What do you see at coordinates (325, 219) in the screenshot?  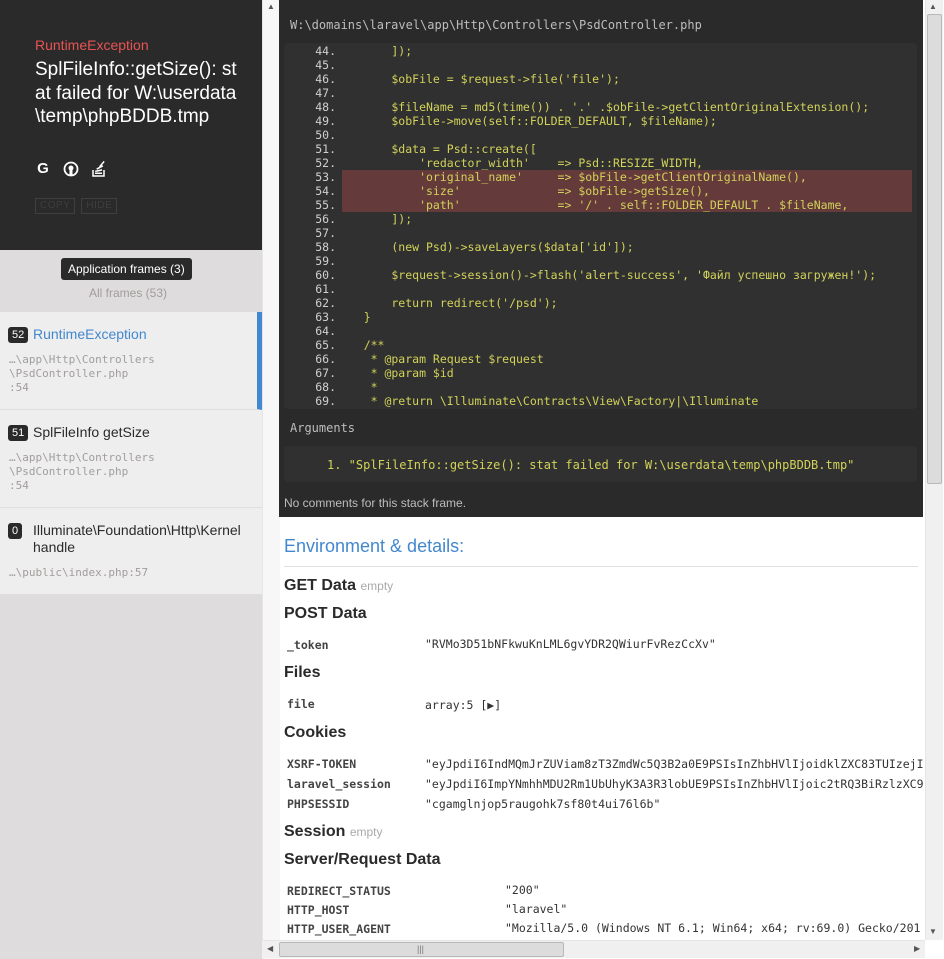 I see `line-number: 56.` at bounding box center [325, 219].